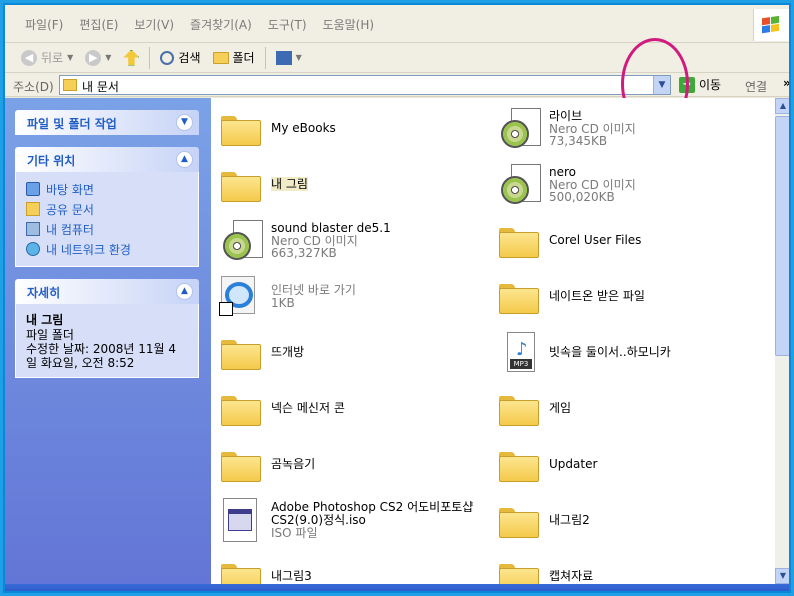  Describe the element at coordinates (180, 58) in the screenshot. I see `search-button: 검색` at that location.